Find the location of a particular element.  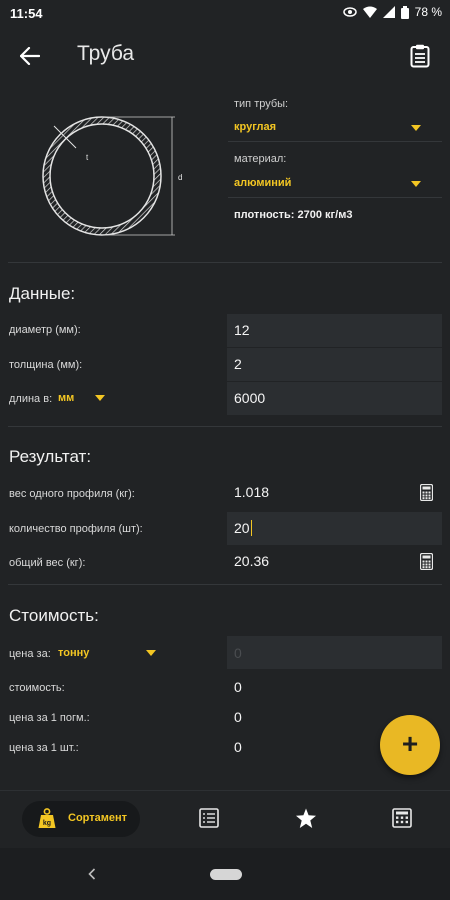

arrow-back-icon is located at coordinates (30, 56).